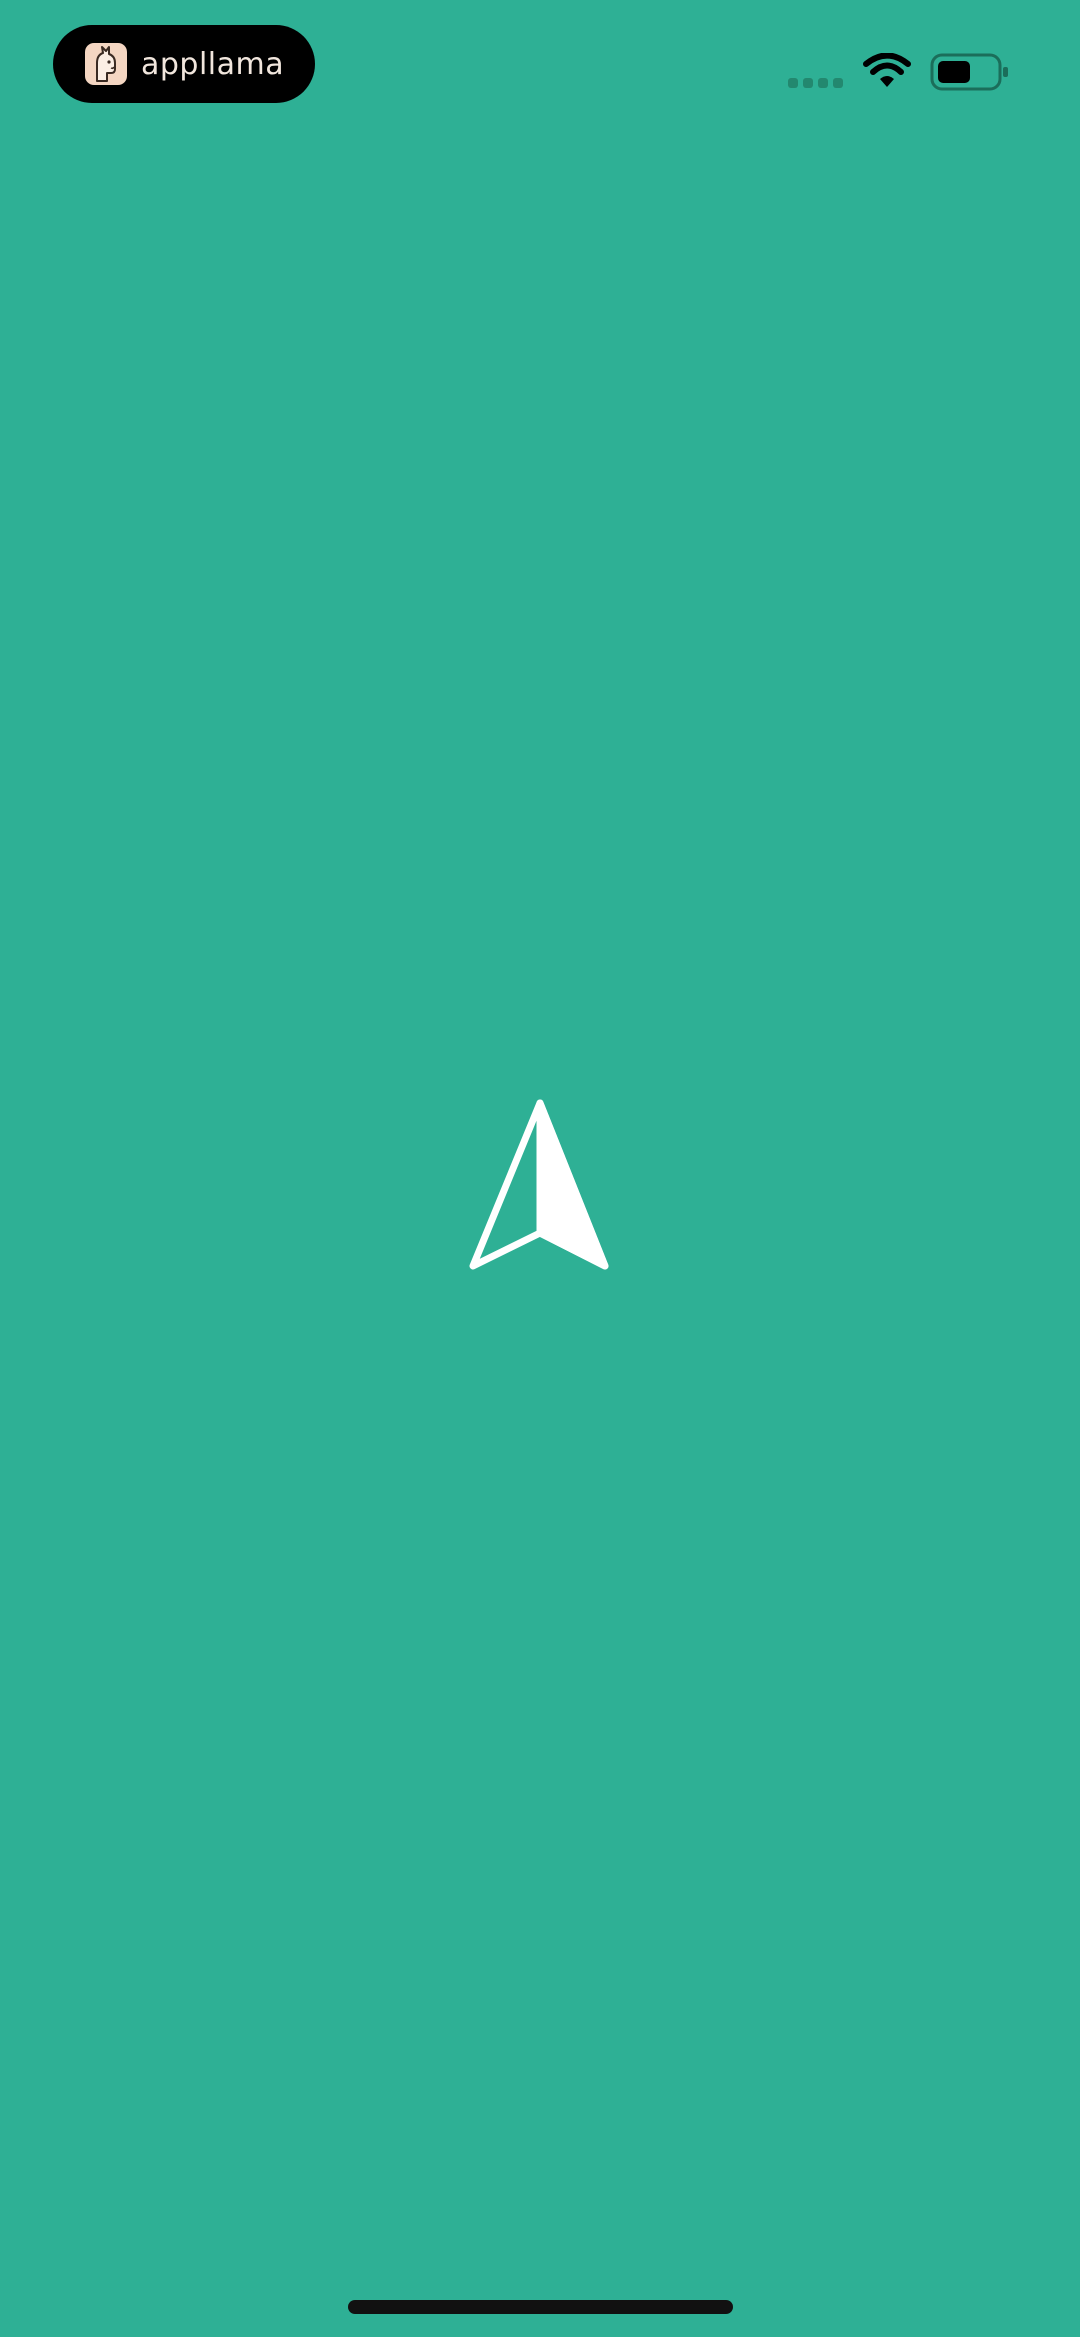 The width and height of the screenshot is (1080, 2337). I want to click on brand-pill: appllama, so click(184, 64).